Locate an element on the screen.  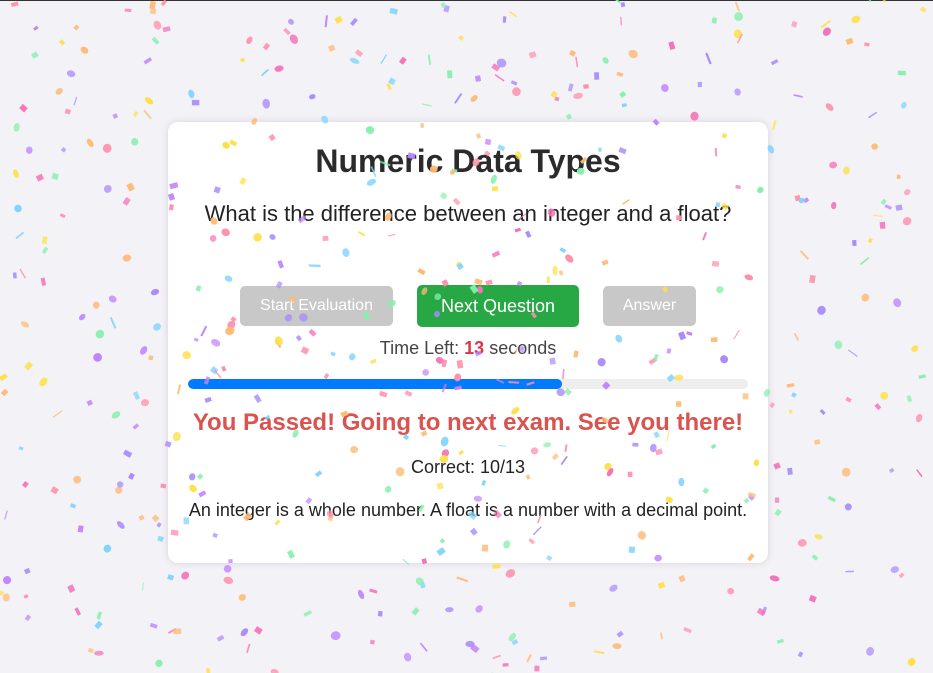
timer-seconds-value: 13 is located at coordinates (474, 348).